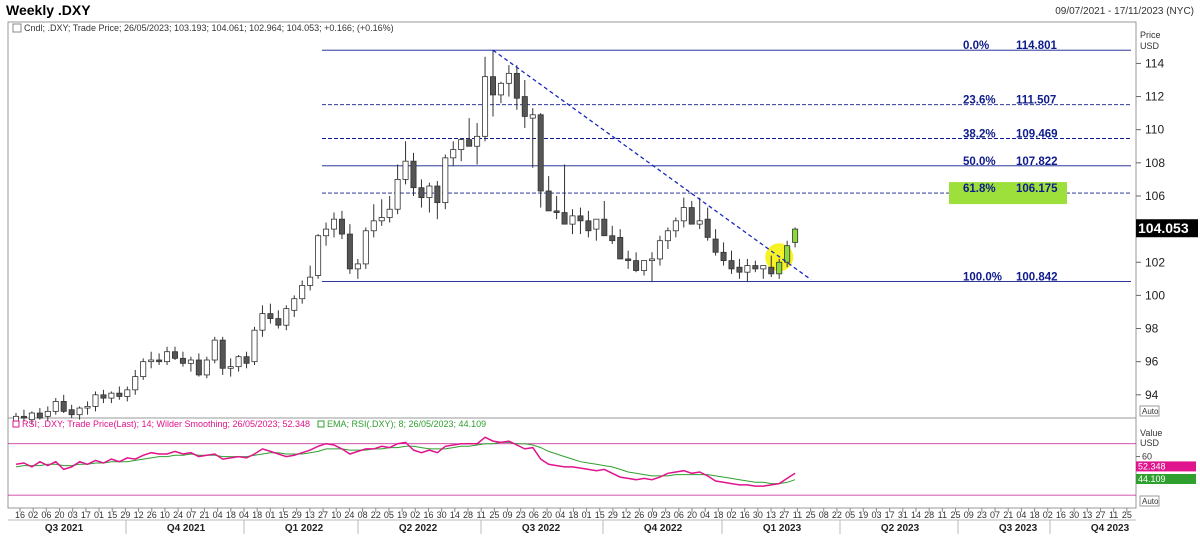 The width and height of the screenshot is (1200, 548). What do you see at coordinates (1155, 196) in the screenshot?
I see `price-tick-label: 106` at bounding box center [1155, 196].